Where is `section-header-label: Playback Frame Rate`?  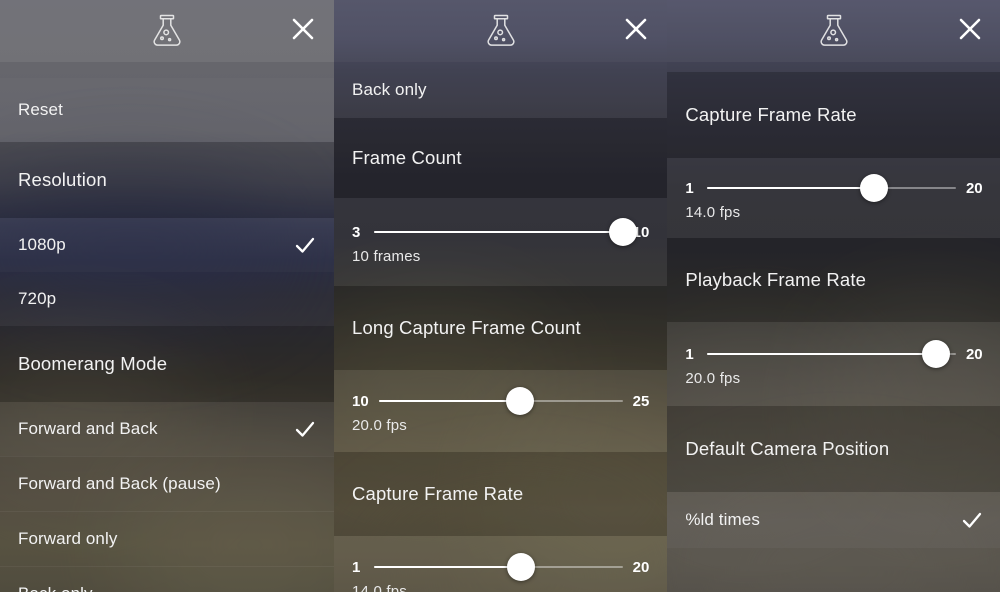
section-header-label: Playback Frame Rate is located at coordinates (776, 279).